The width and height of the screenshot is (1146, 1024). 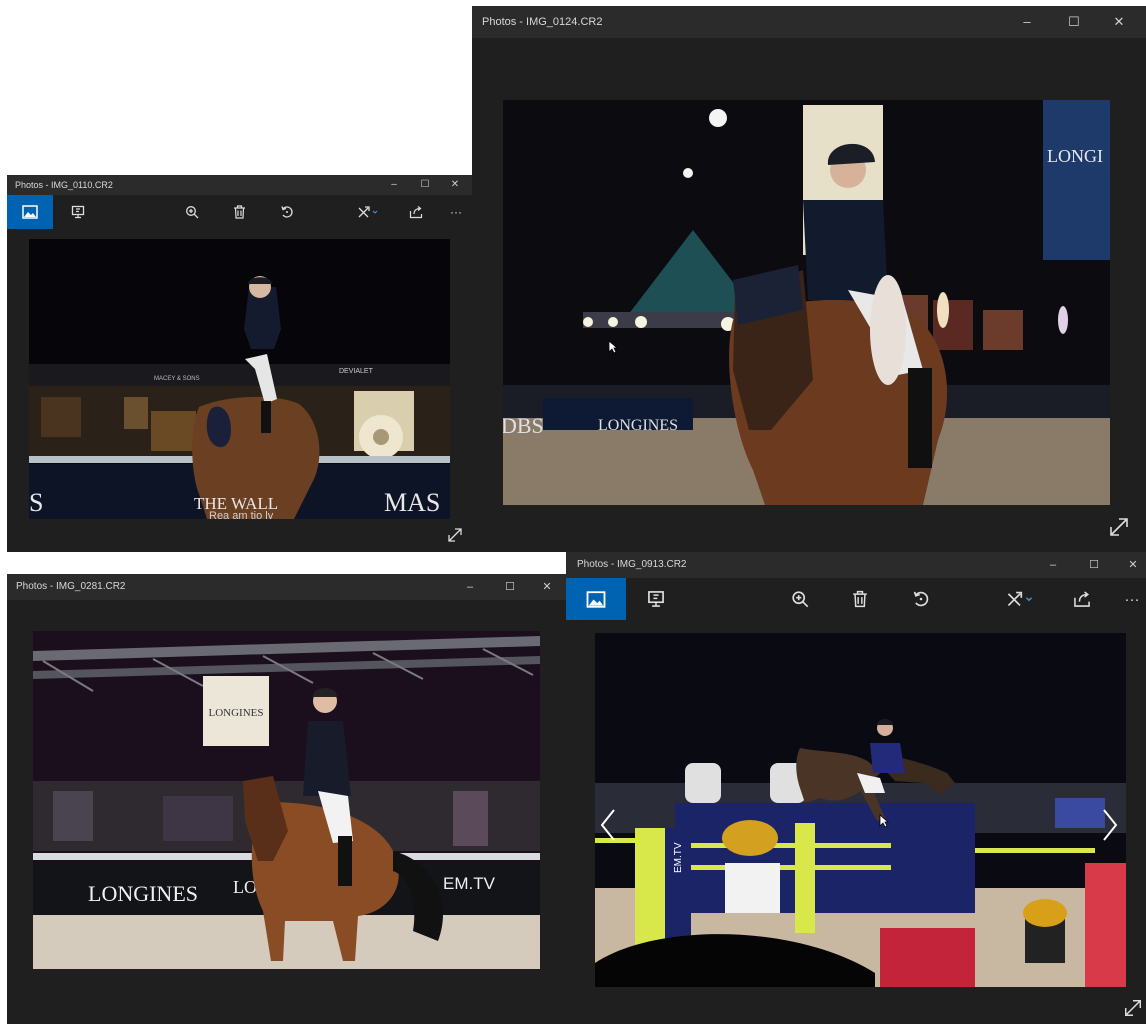 I want to click on sponsor-text-top: MACEY & SONS, so click(x=177, y=379).